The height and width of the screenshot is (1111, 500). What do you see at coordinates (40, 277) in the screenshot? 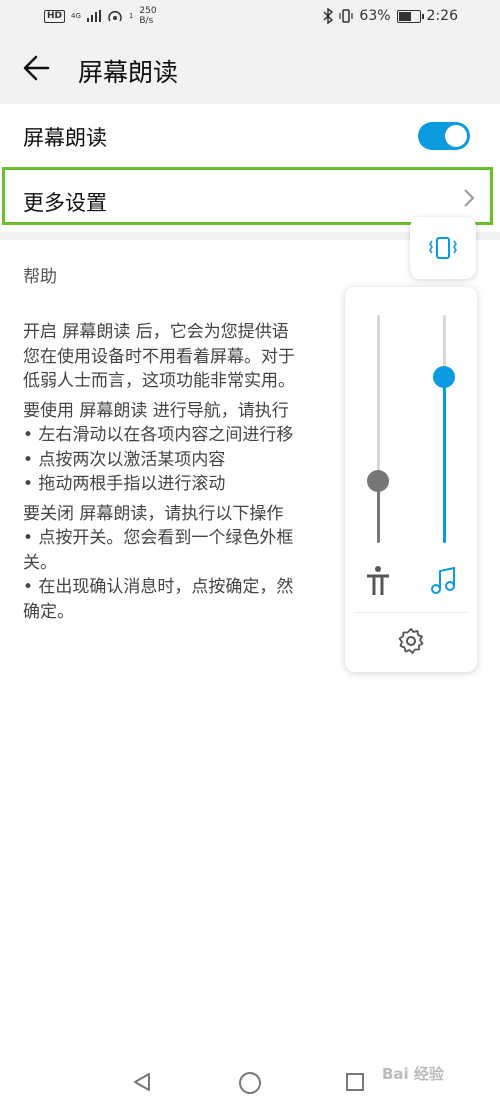
I see `help-title: 帮助` at bounding box center [40, 277].